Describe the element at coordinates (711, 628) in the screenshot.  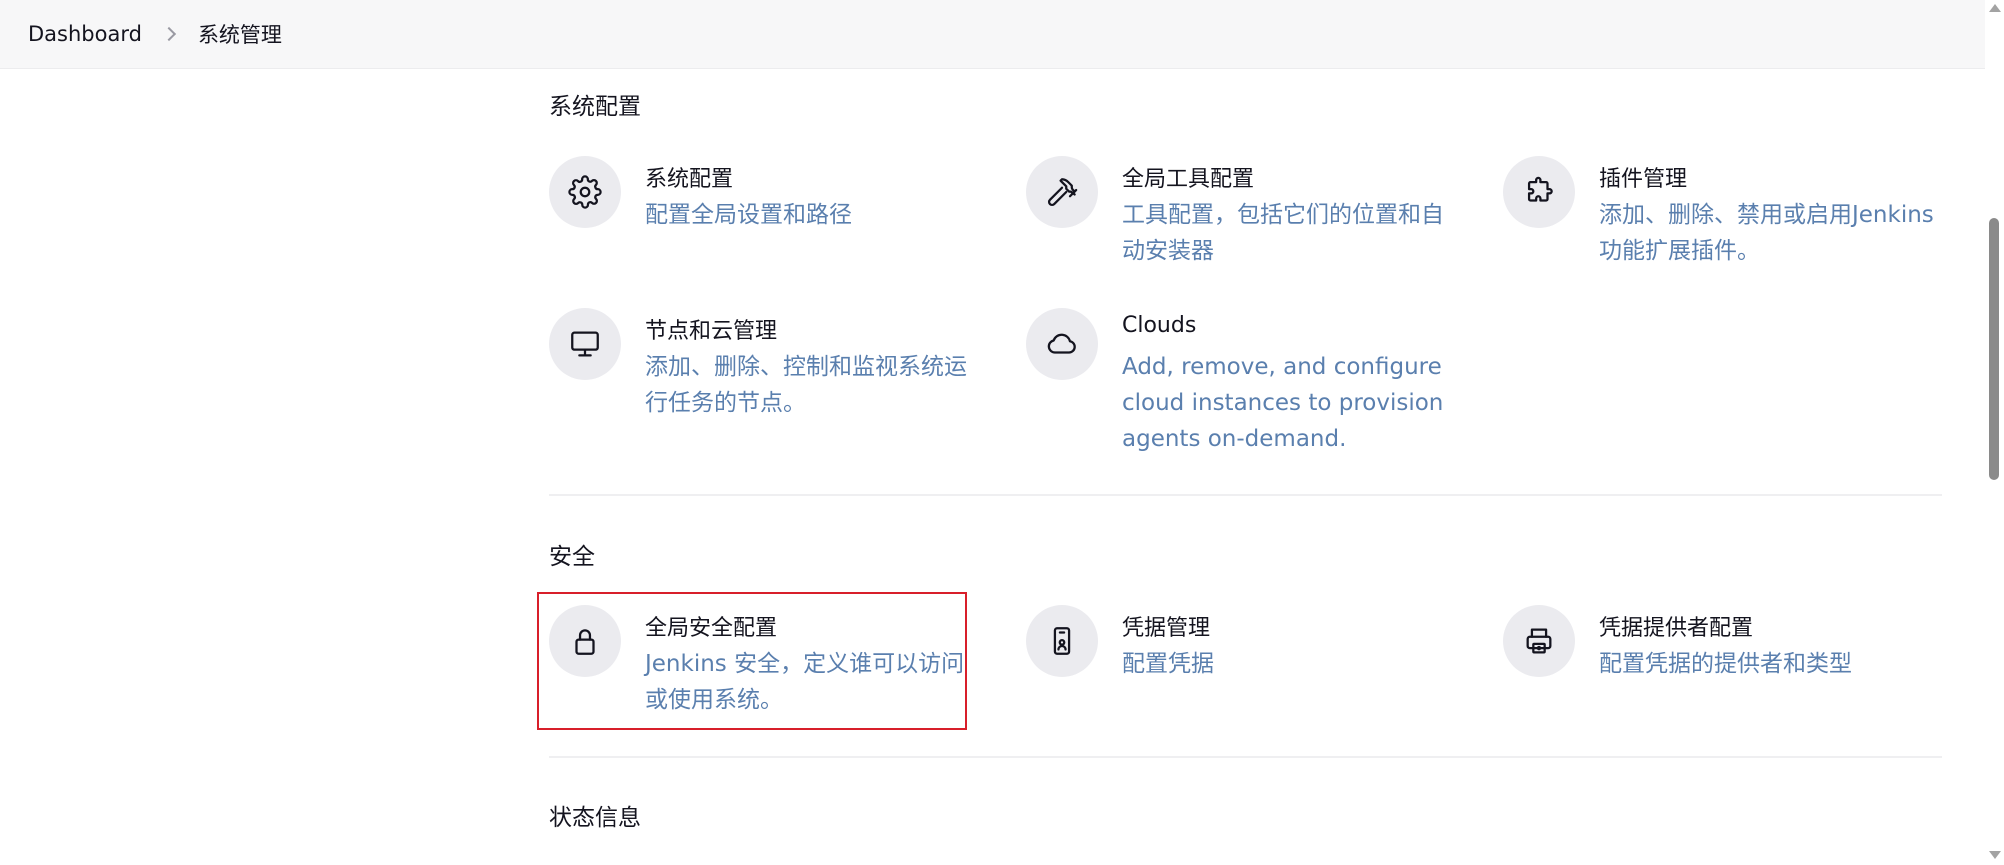
I see `item-title: 全局安全配置` at that location.